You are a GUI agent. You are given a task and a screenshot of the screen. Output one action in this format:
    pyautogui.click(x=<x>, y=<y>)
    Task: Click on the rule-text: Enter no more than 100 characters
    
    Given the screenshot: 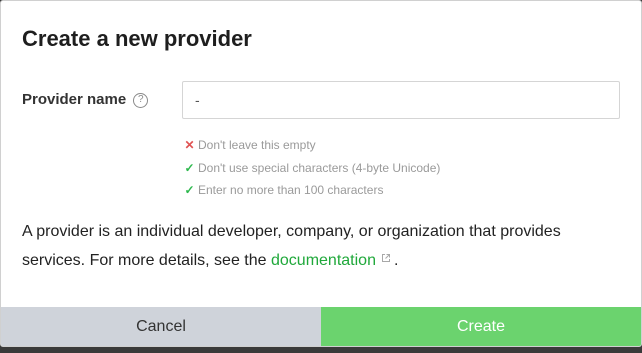 What is the action you would take?
    pyautogui.click(x=291, y=190)
    